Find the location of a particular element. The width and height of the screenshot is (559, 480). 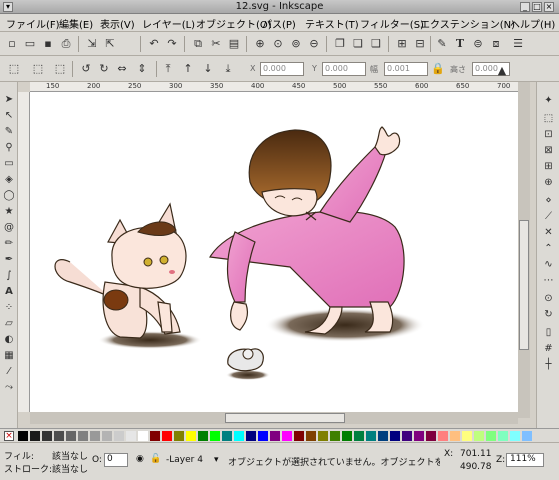

group-icon: ⊞ is located at coordinates (402, 44).